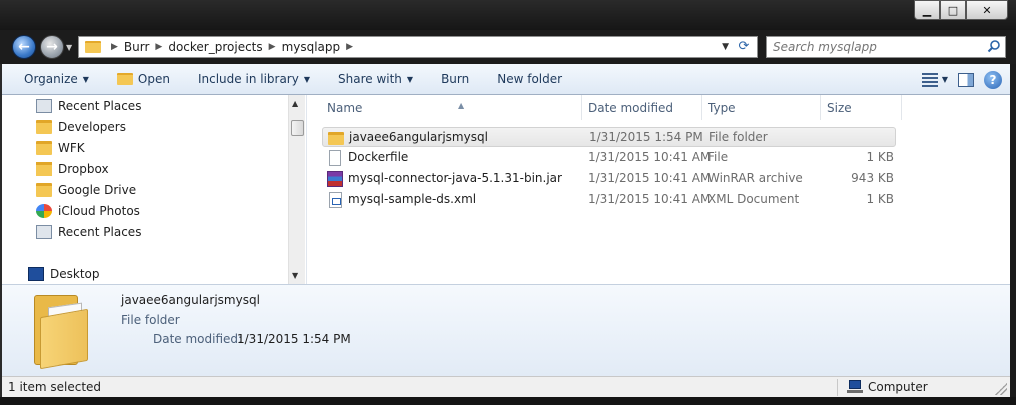  Describe the element at coordinates (927, 10) in the screenshot. I see `minimize-button: ▁` at that location.